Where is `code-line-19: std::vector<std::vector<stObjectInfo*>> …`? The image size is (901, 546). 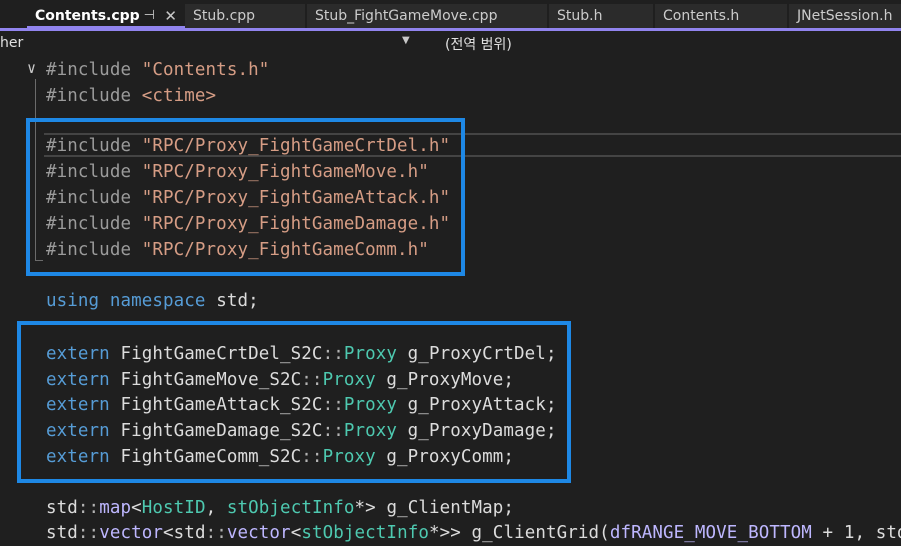 code-line-19: std::vector<std::vector<stObjectInfo*>> … is located at coordinates (473, 533).